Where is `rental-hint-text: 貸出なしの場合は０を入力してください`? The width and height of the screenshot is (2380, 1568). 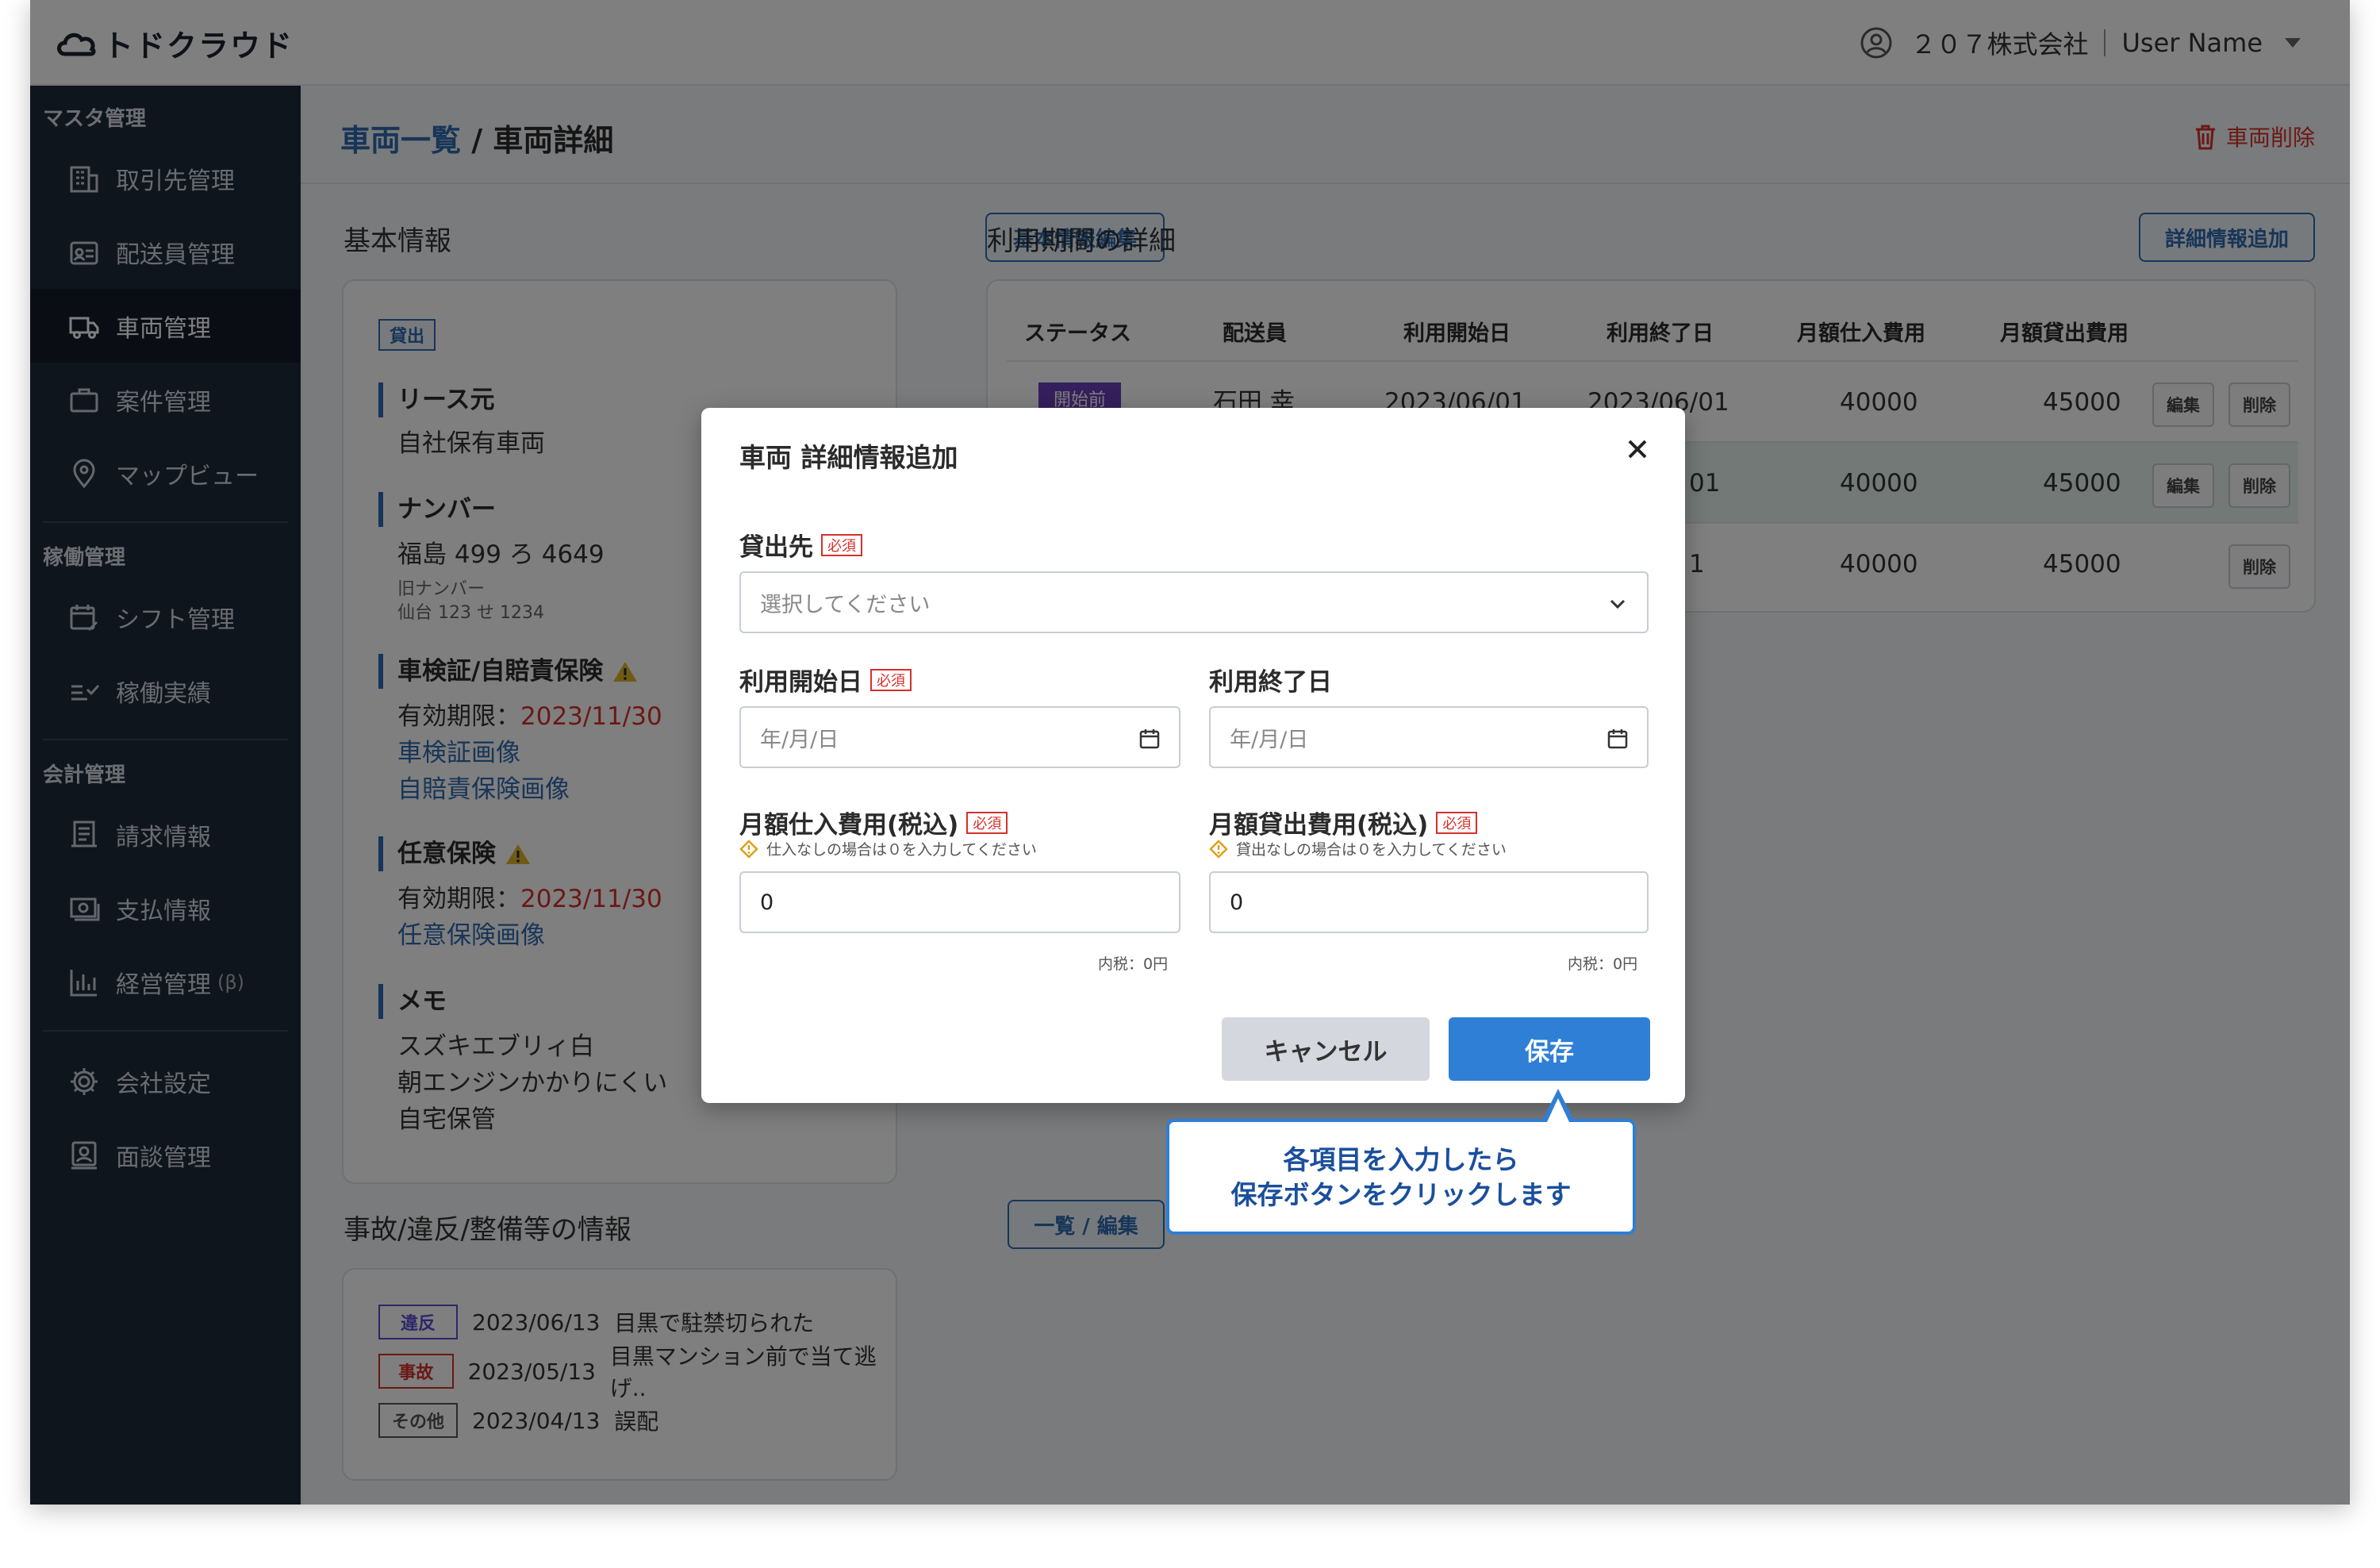
rental-hint-text: 貸出なしの場合は０を入力してください is located at coordinates (1371, 850).